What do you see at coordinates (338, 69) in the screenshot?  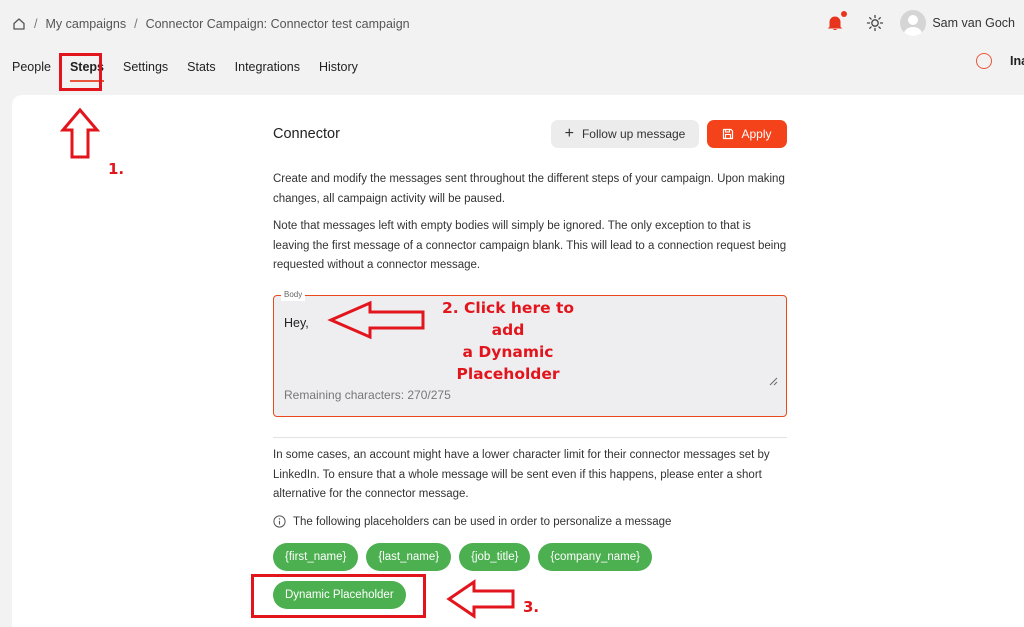 I see `tab-history: History` at bounding box center [338, 69].